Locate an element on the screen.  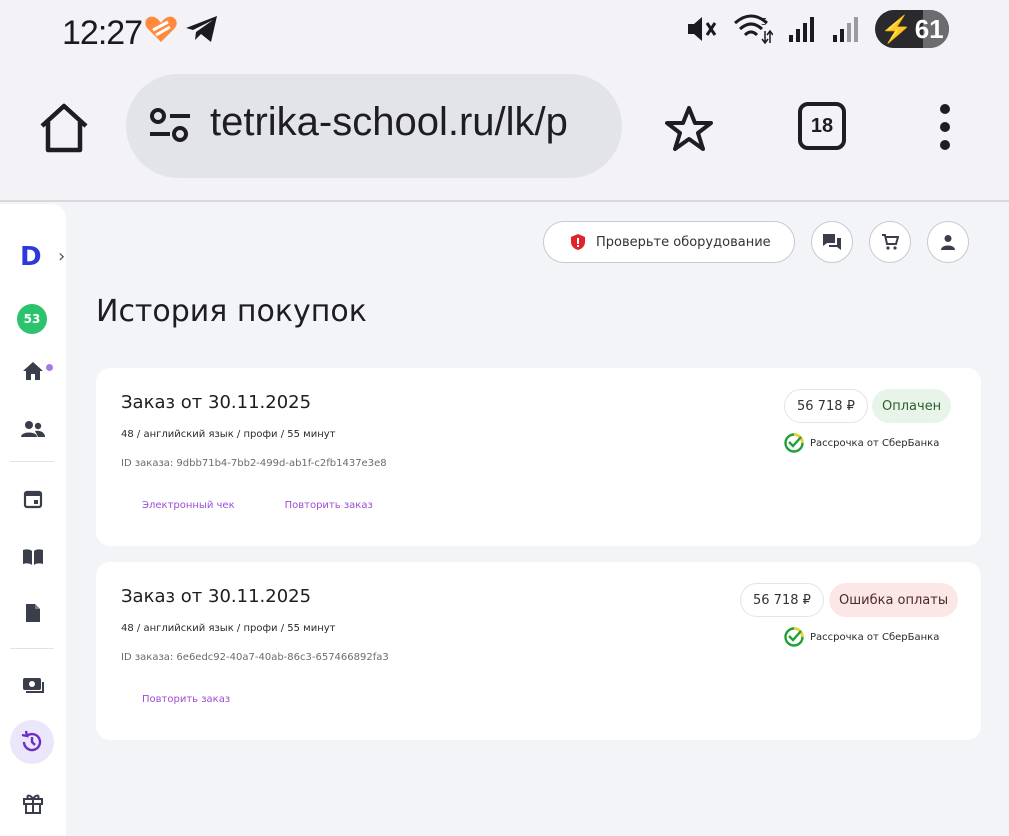
document-icon is located at coordinates (33, 613).